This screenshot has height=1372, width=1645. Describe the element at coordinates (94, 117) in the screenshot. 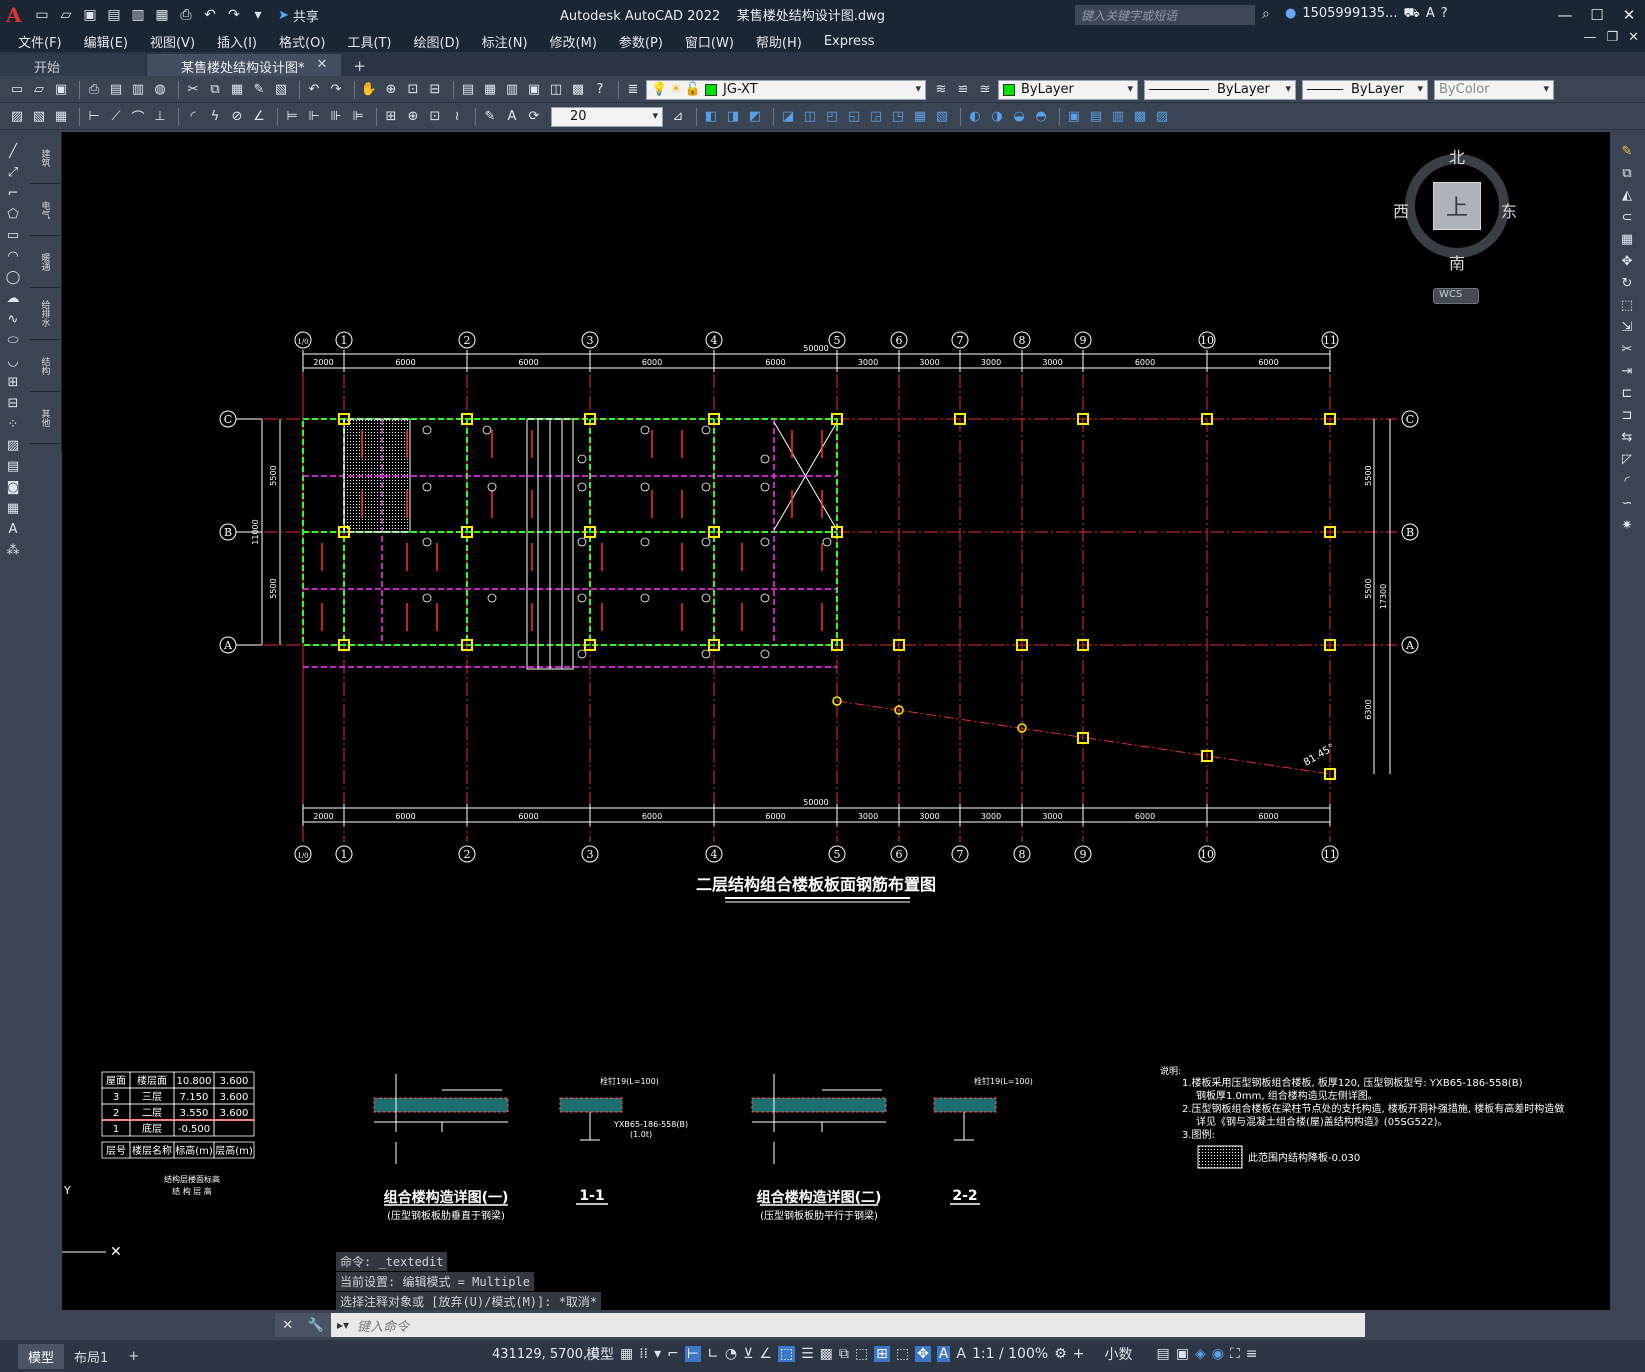

I see `linear-dim-icon: ⊢` at that location.